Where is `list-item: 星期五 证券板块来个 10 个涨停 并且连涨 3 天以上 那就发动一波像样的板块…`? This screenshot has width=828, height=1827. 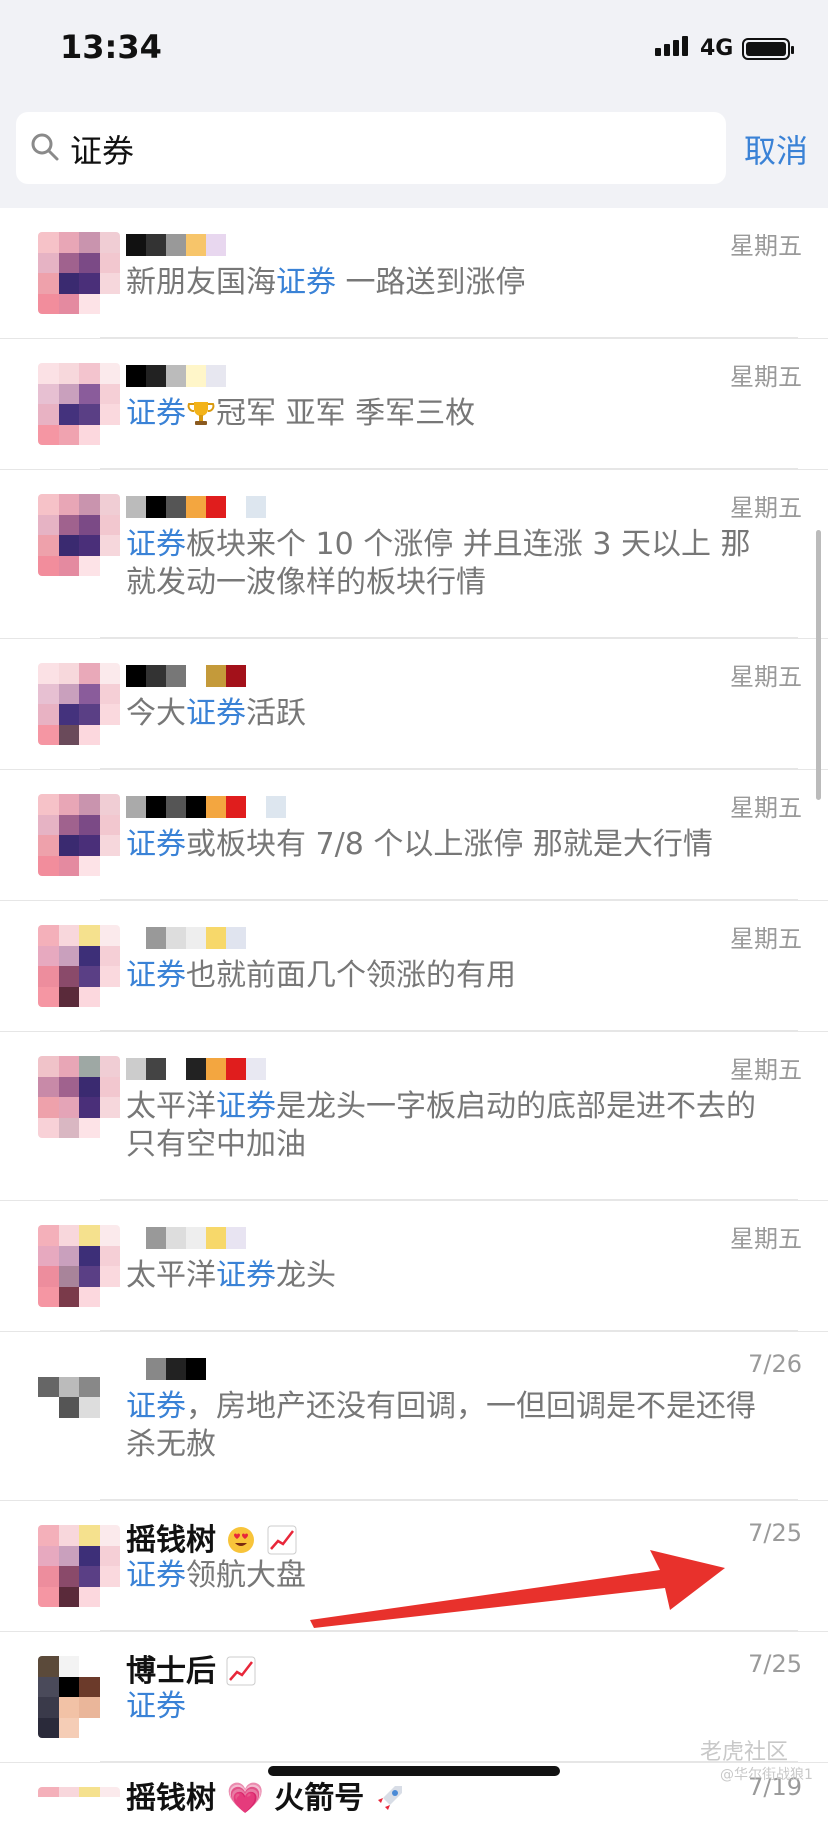 list-item: 星期五 证券板块来个 10 个涨停 并且连涨 3 天以上 那就发动一波像样的板块… is located at coordinates (414, 554).